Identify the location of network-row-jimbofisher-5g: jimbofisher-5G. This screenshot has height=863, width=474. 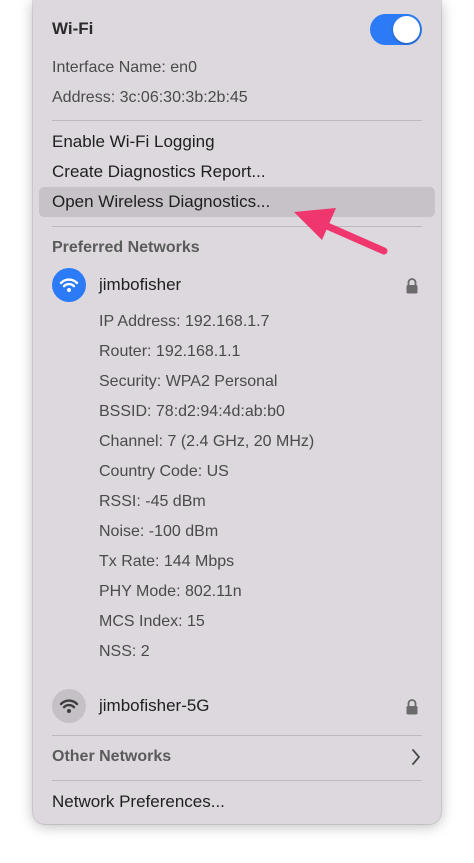
(237, 707).